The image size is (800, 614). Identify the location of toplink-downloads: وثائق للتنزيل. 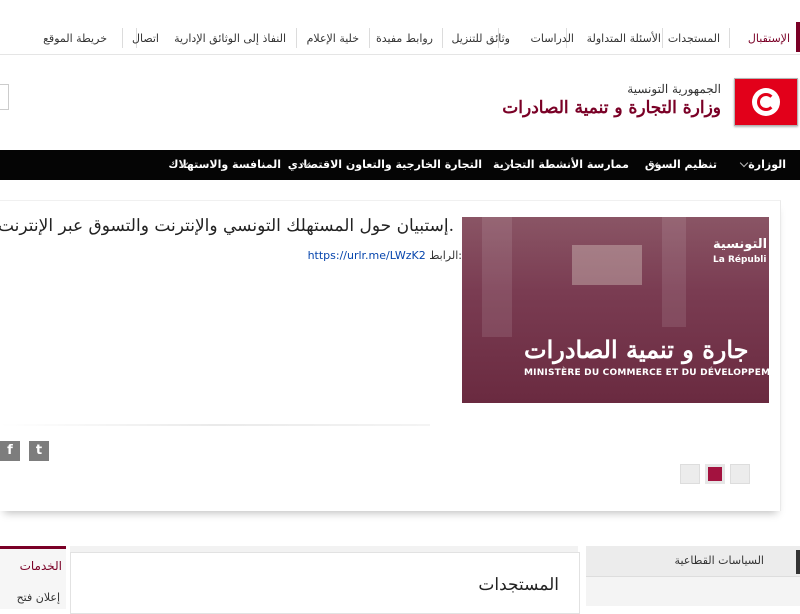
(480, 38).